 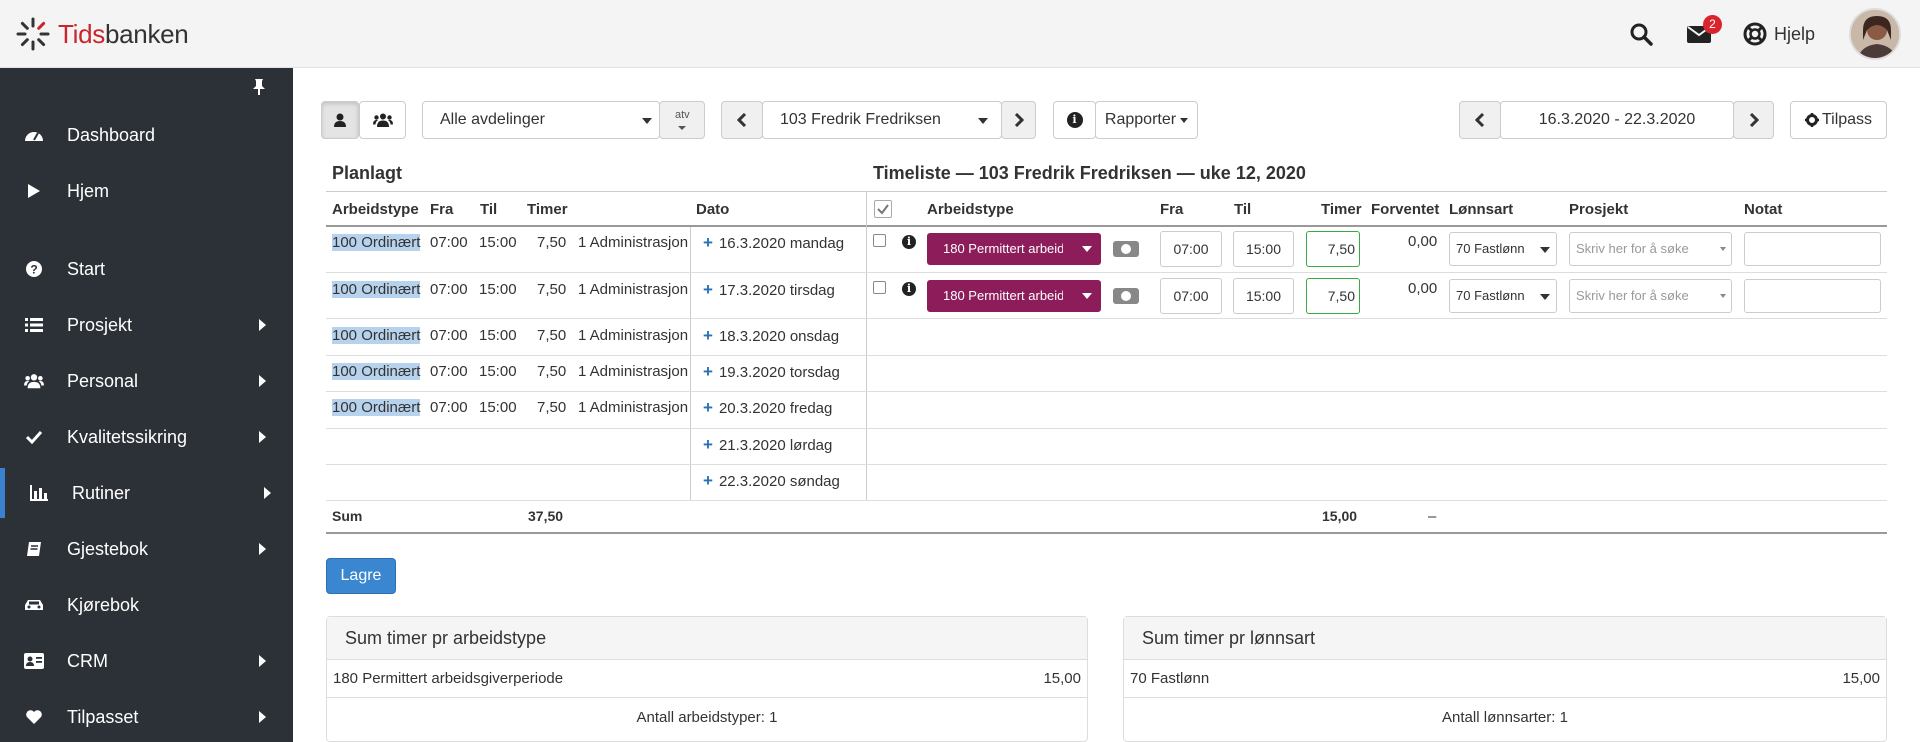 I want to click on planned-date-cell: +19.3.2020 torsdag, so click(x=771, y=372).